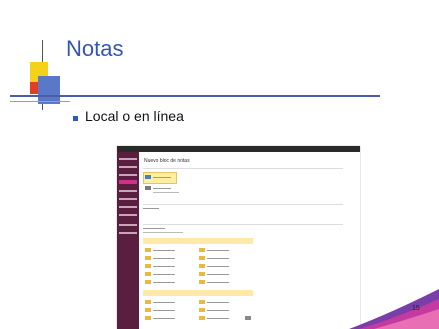  Describe the element at coordinates (148, 177) in the screenshot. I see `cloud-icon` at that location.